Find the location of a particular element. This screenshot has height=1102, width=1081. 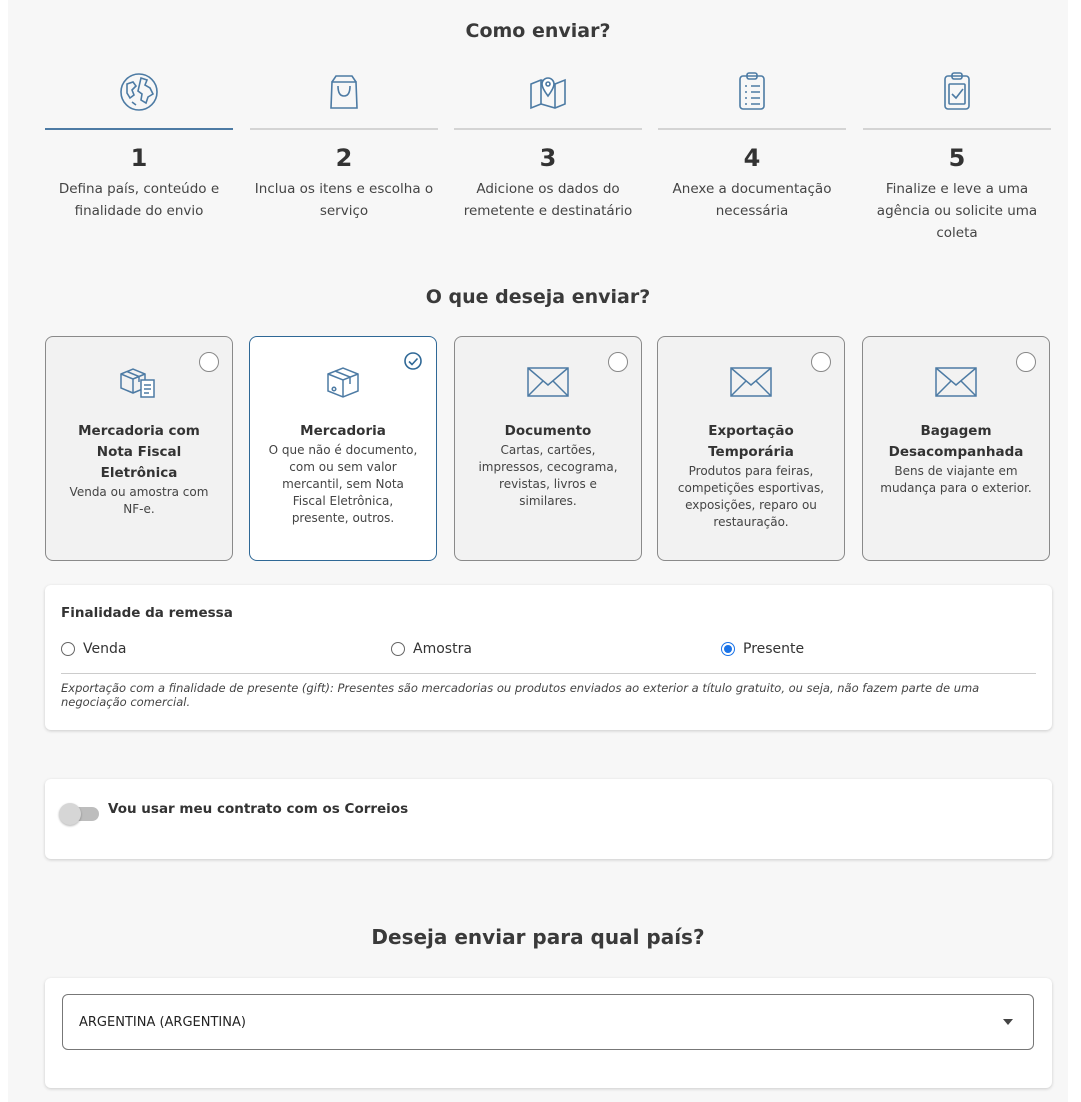

toggle-knob is located at coordinates (70, 814).